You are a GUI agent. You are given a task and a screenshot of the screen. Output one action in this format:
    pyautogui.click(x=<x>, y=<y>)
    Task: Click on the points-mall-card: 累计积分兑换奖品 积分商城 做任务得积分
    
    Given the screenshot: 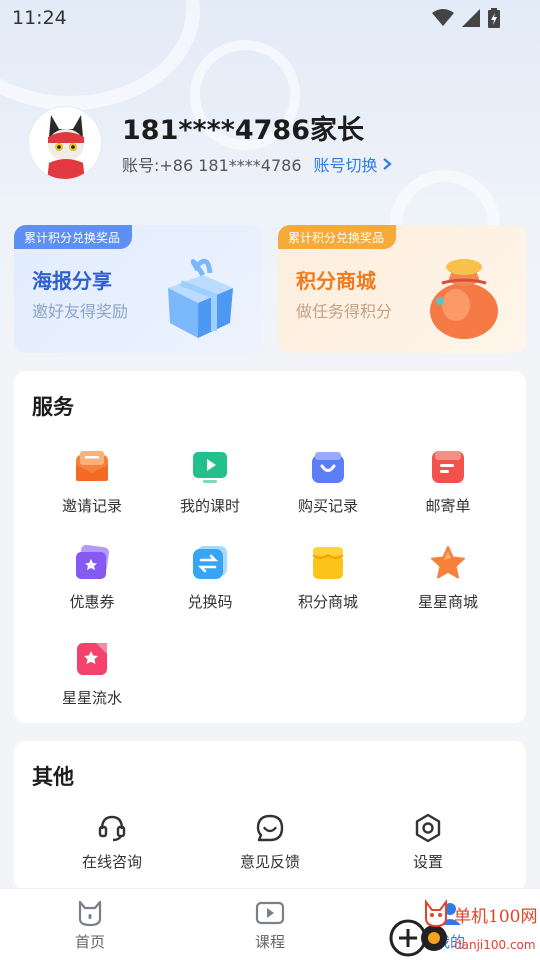 What is the action you would take?
    pyautogui.click(x=402, y=289)
    